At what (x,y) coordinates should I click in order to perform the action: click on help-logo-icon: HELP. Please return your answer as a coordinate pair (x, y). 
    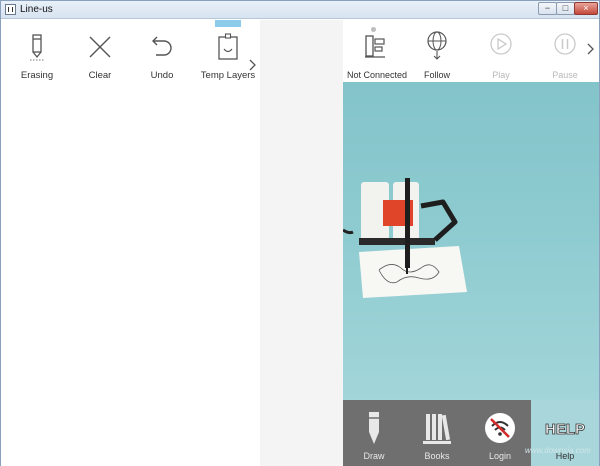
    Looking at the image, I should click on (565, 430).